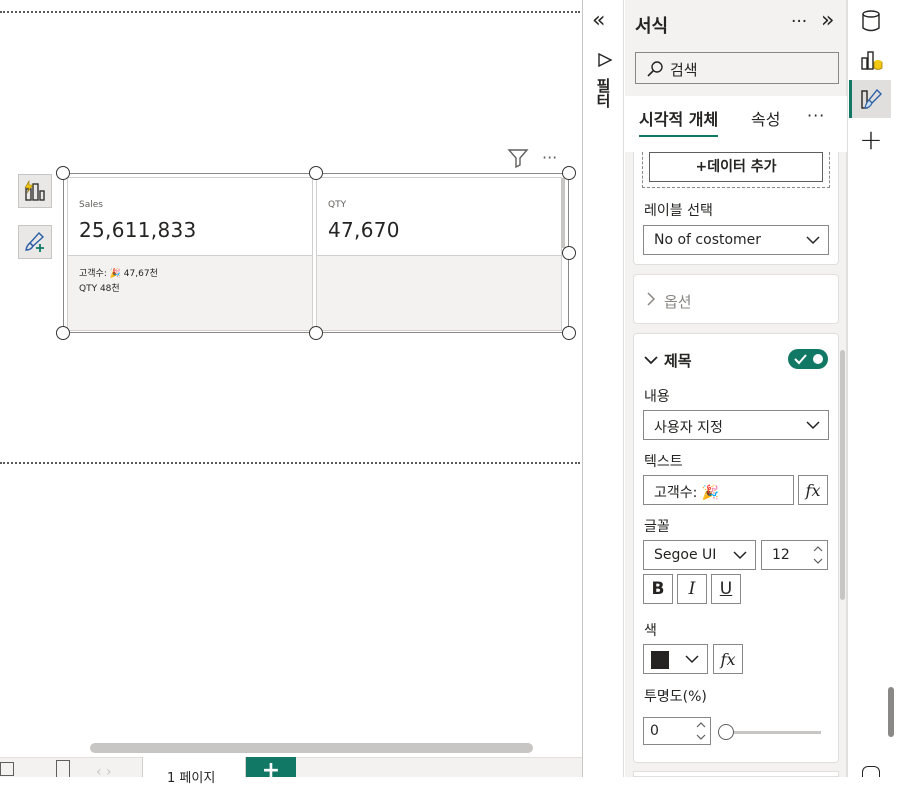  Describe the element at coordinates (99, 289) in the screenshot. I see `card-detail-line: QTY 48천` at that location.